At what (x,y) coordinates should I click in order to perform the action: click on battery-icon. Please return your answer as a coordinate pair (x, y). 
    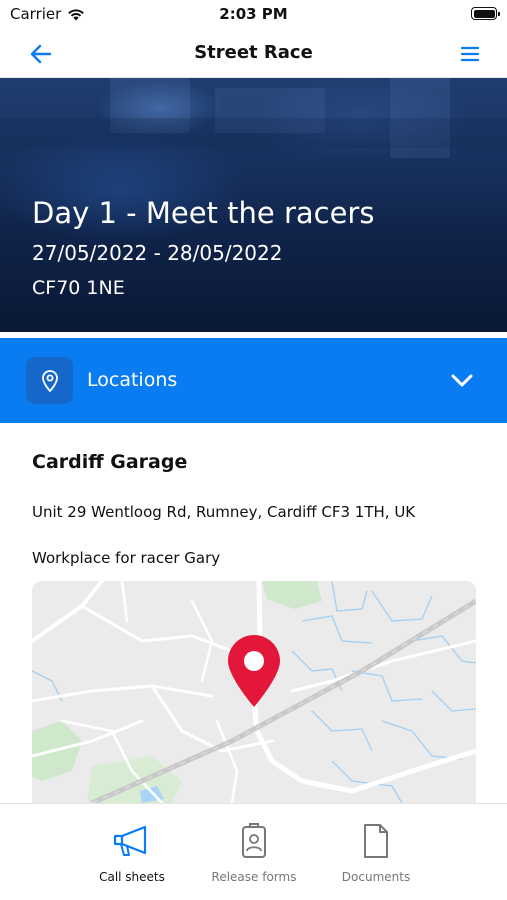
    Looking at the image, I should click on (485, 13).